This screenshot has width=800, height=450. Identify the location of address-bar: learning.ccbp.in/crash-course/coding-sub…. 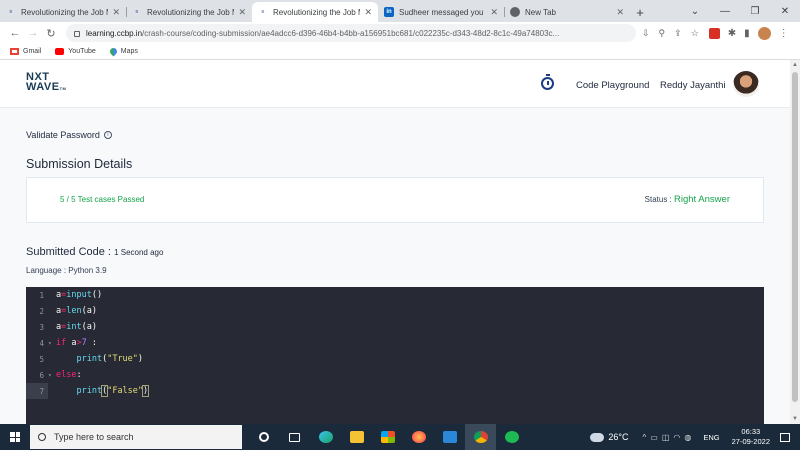
(351, 33).